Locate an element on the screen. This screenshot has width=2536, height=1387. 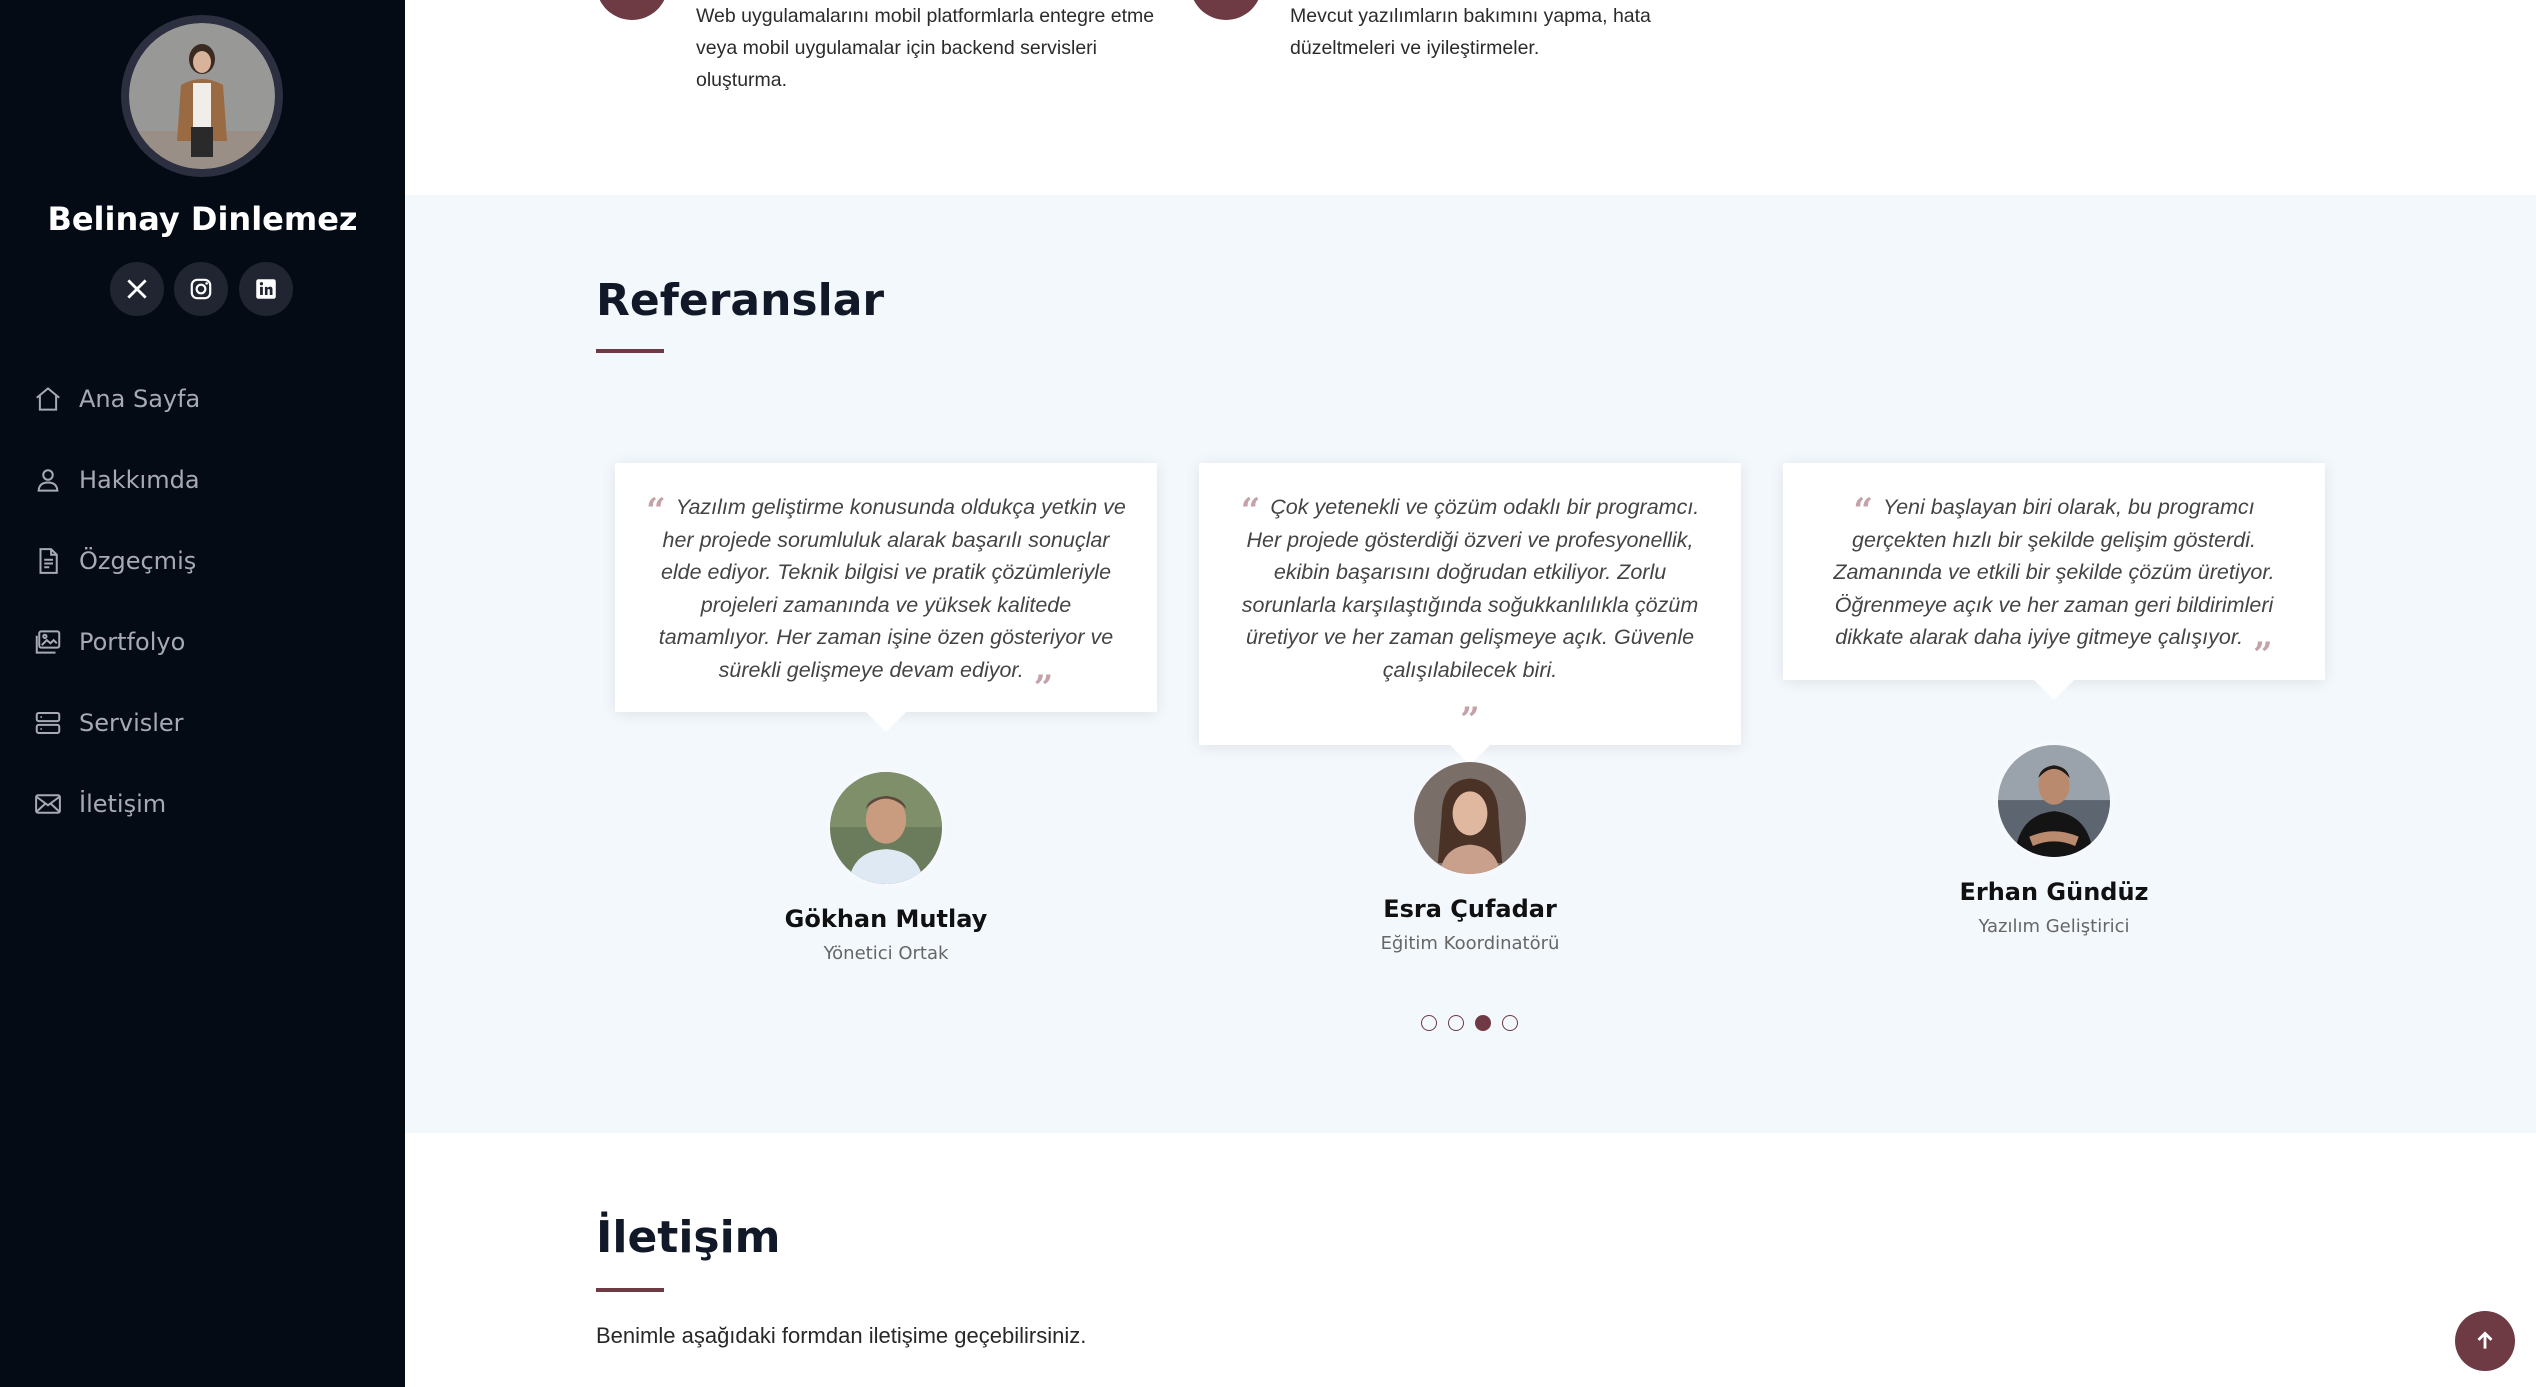
nav-label: Hakkımda is located at coordinates (139, 479).